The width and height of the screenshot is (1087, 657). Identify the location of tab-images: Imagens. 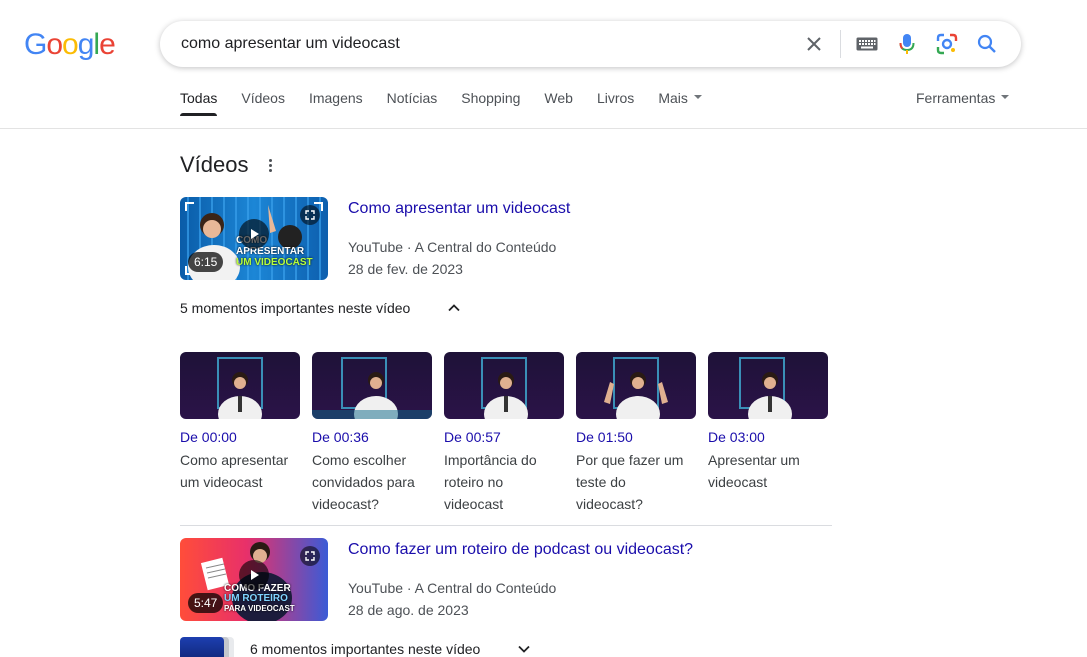
(336, 102).